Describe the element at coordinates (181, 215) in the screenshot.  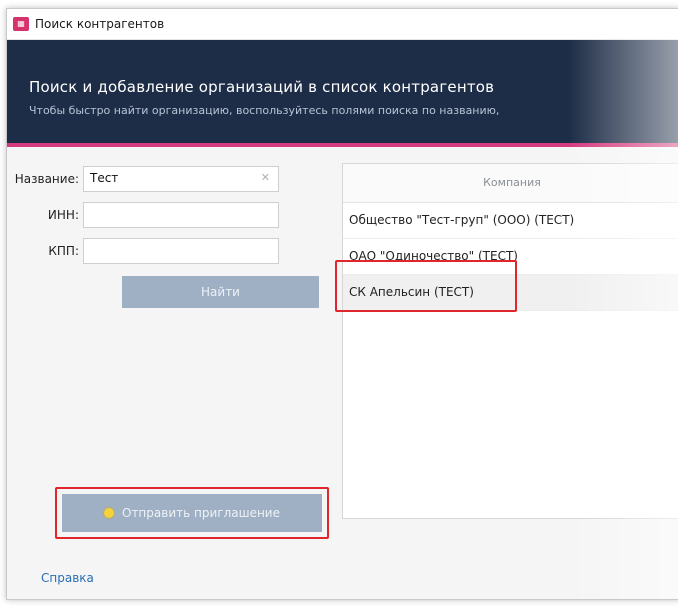
I see `inn-input` at that location.